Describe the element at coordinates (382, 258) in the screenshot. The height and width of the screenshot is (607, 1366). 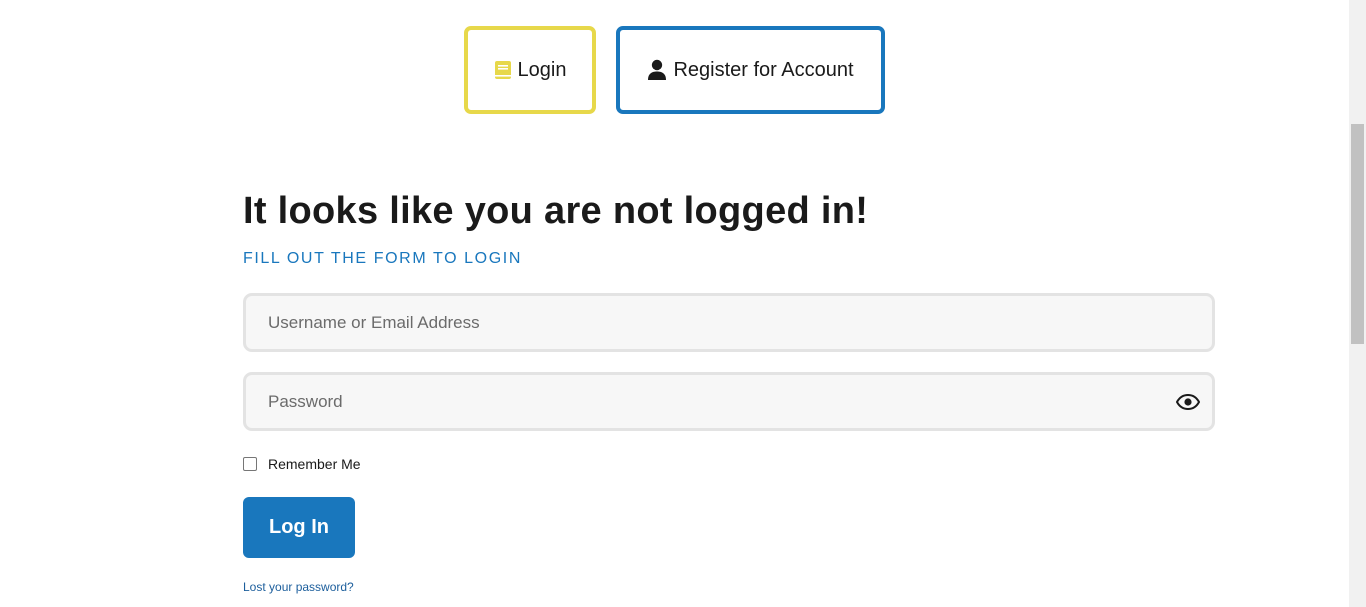
I see `page-subtitle: FILL OUT THE FORM TO LOGIN` at that location.